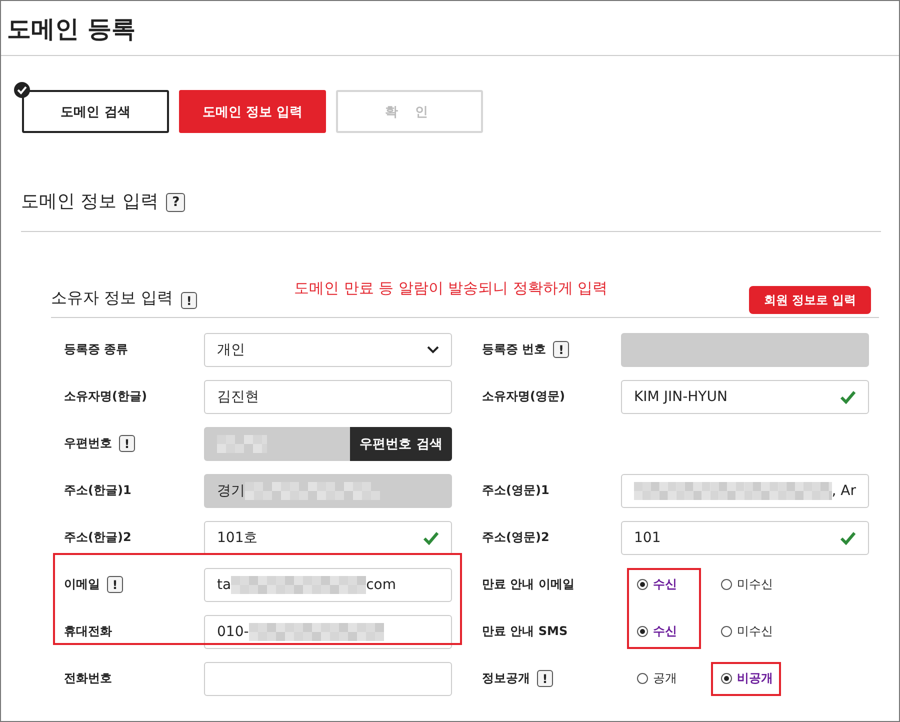 This screenshot has width=900, height=722. What do you see at coordinates (516, 537) in the screenshot?
I see `field-label: 주소(영문)2` at bounding box center [516, 537].